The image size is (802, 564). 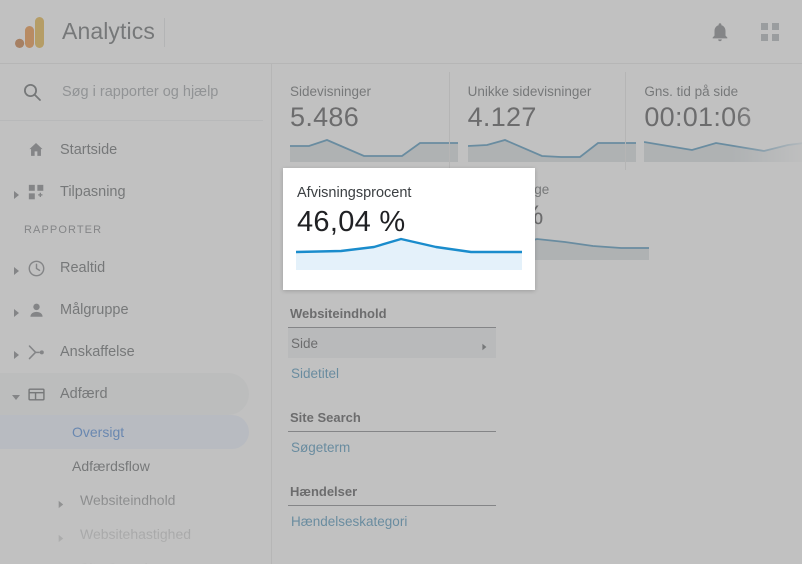 I want to click on dimension-row-label: Hændelseskategori, so click(x=349, y=521).